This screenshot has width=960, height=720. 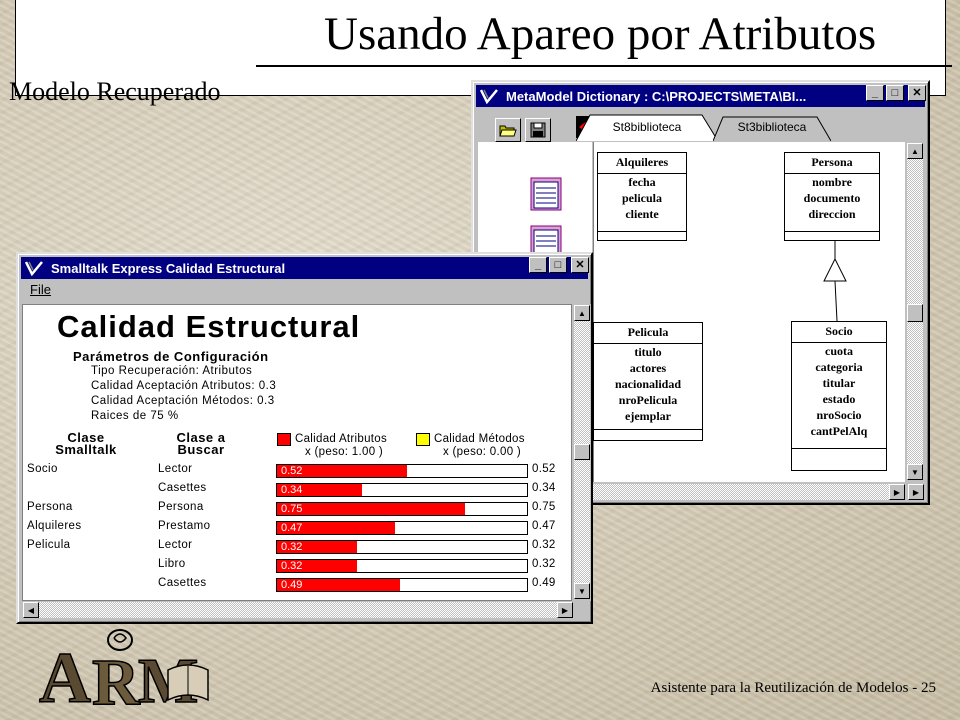 I want to click on class-attribute: titulo, so click(x=648, y=352).